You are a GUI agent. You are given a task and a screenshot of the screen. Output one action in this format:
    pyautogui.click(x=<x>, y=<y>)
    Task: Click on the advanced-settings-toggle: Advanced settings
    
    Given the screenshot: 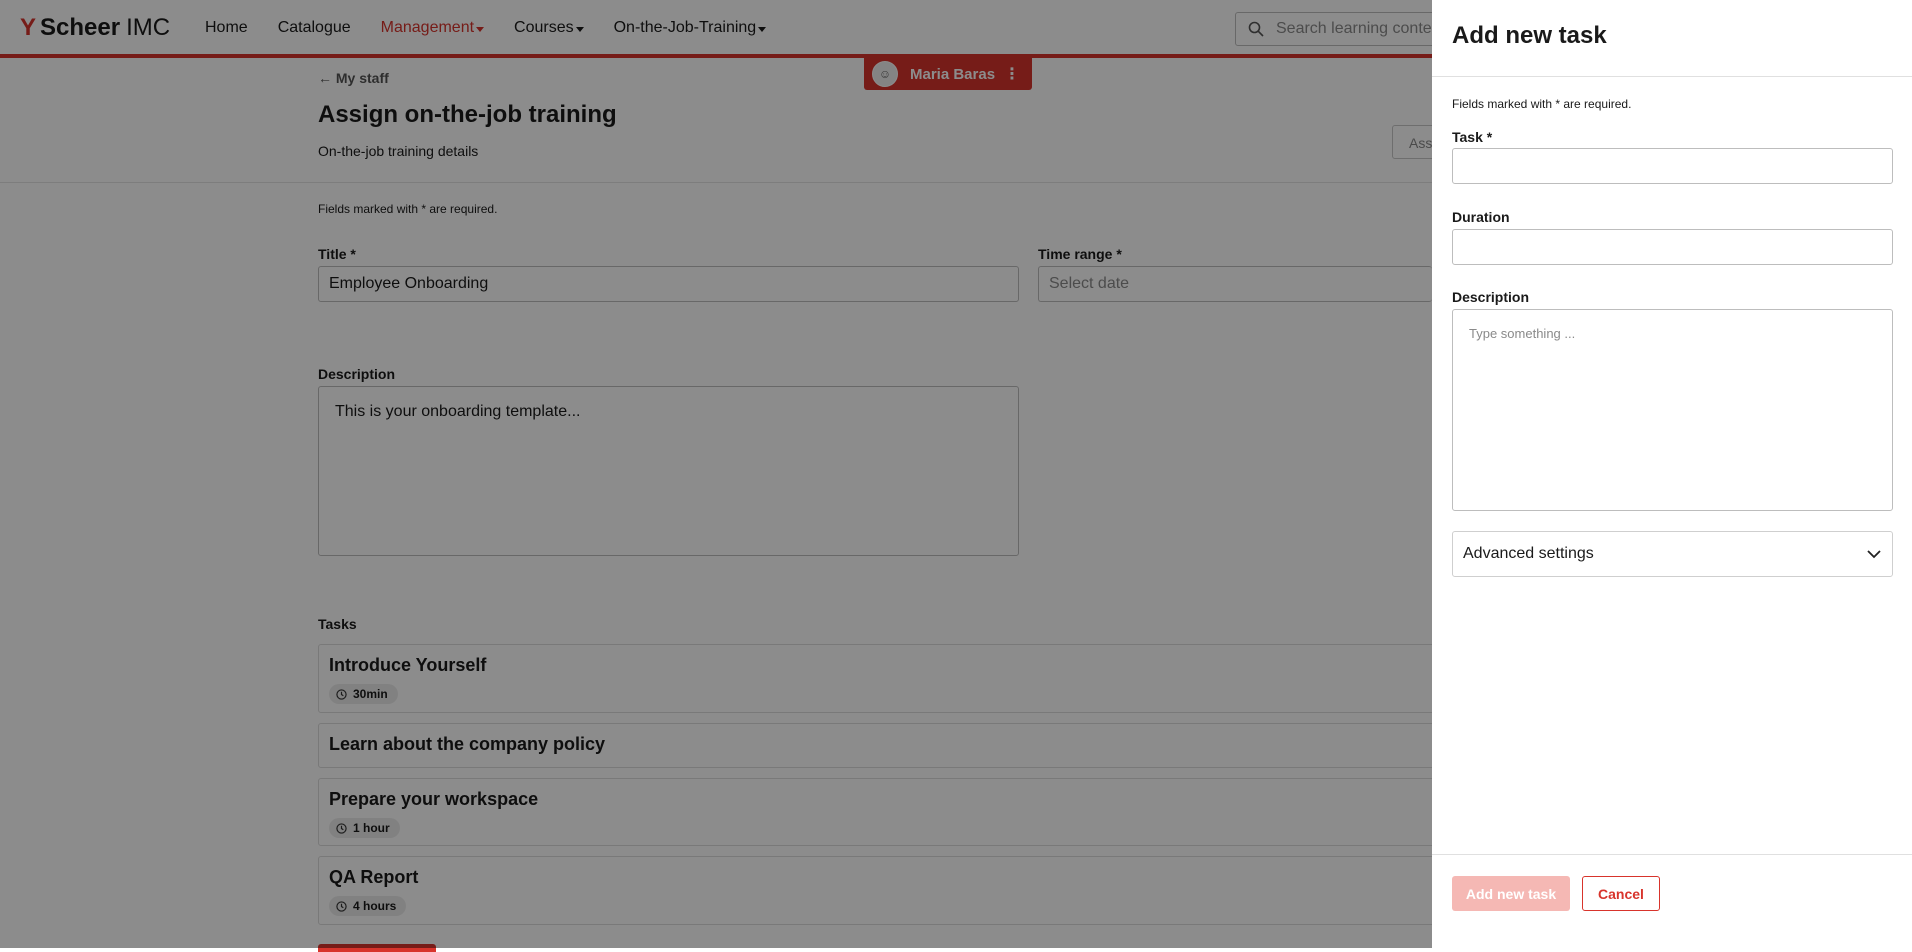 What is the action you would take?
    pyautogui.click(x=1672, y=554)
    